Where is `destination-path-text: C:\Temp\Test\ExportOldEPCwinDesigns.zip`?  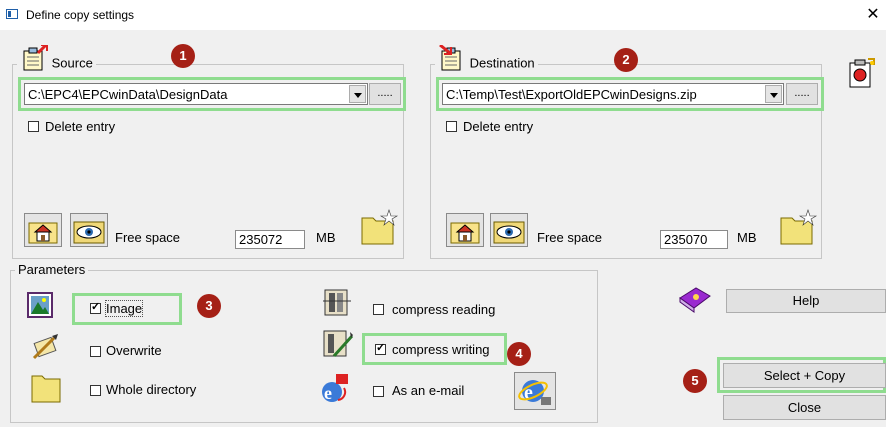 destination-path-text: C:\Temp\Test\ExportOldEPCwinDesigns.zip is located at coordinates (571, 94).